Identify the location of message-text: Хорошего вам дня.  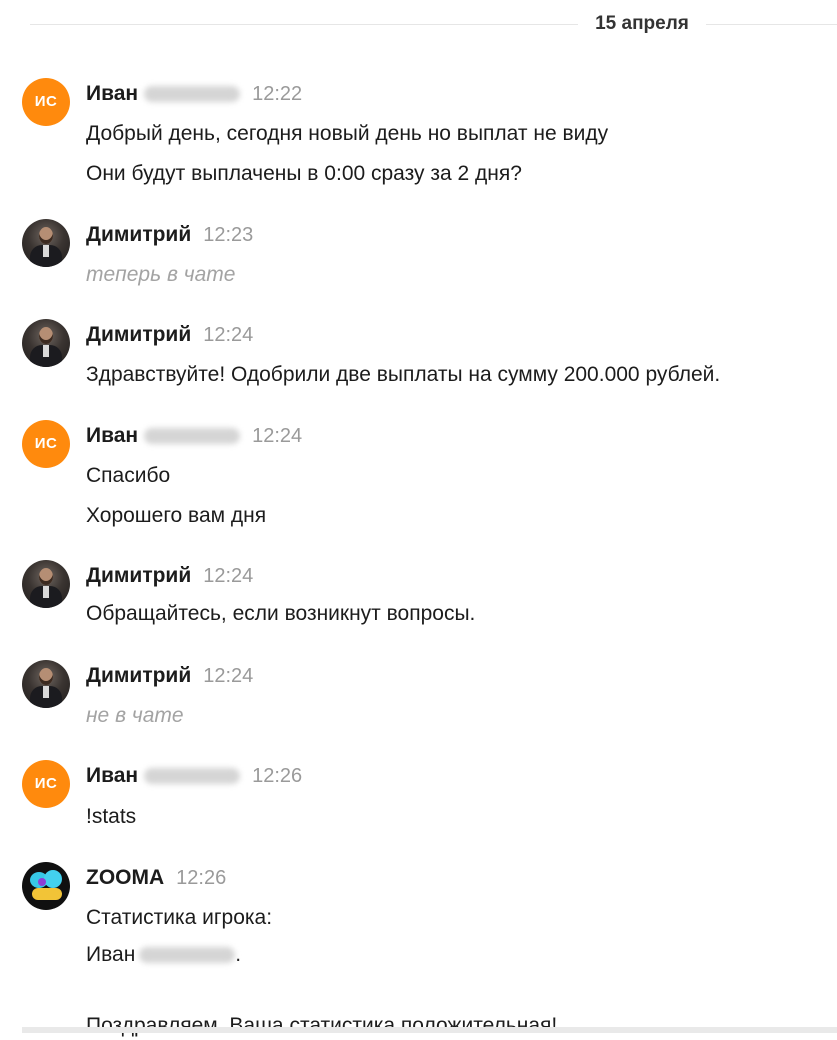
(176, 515).